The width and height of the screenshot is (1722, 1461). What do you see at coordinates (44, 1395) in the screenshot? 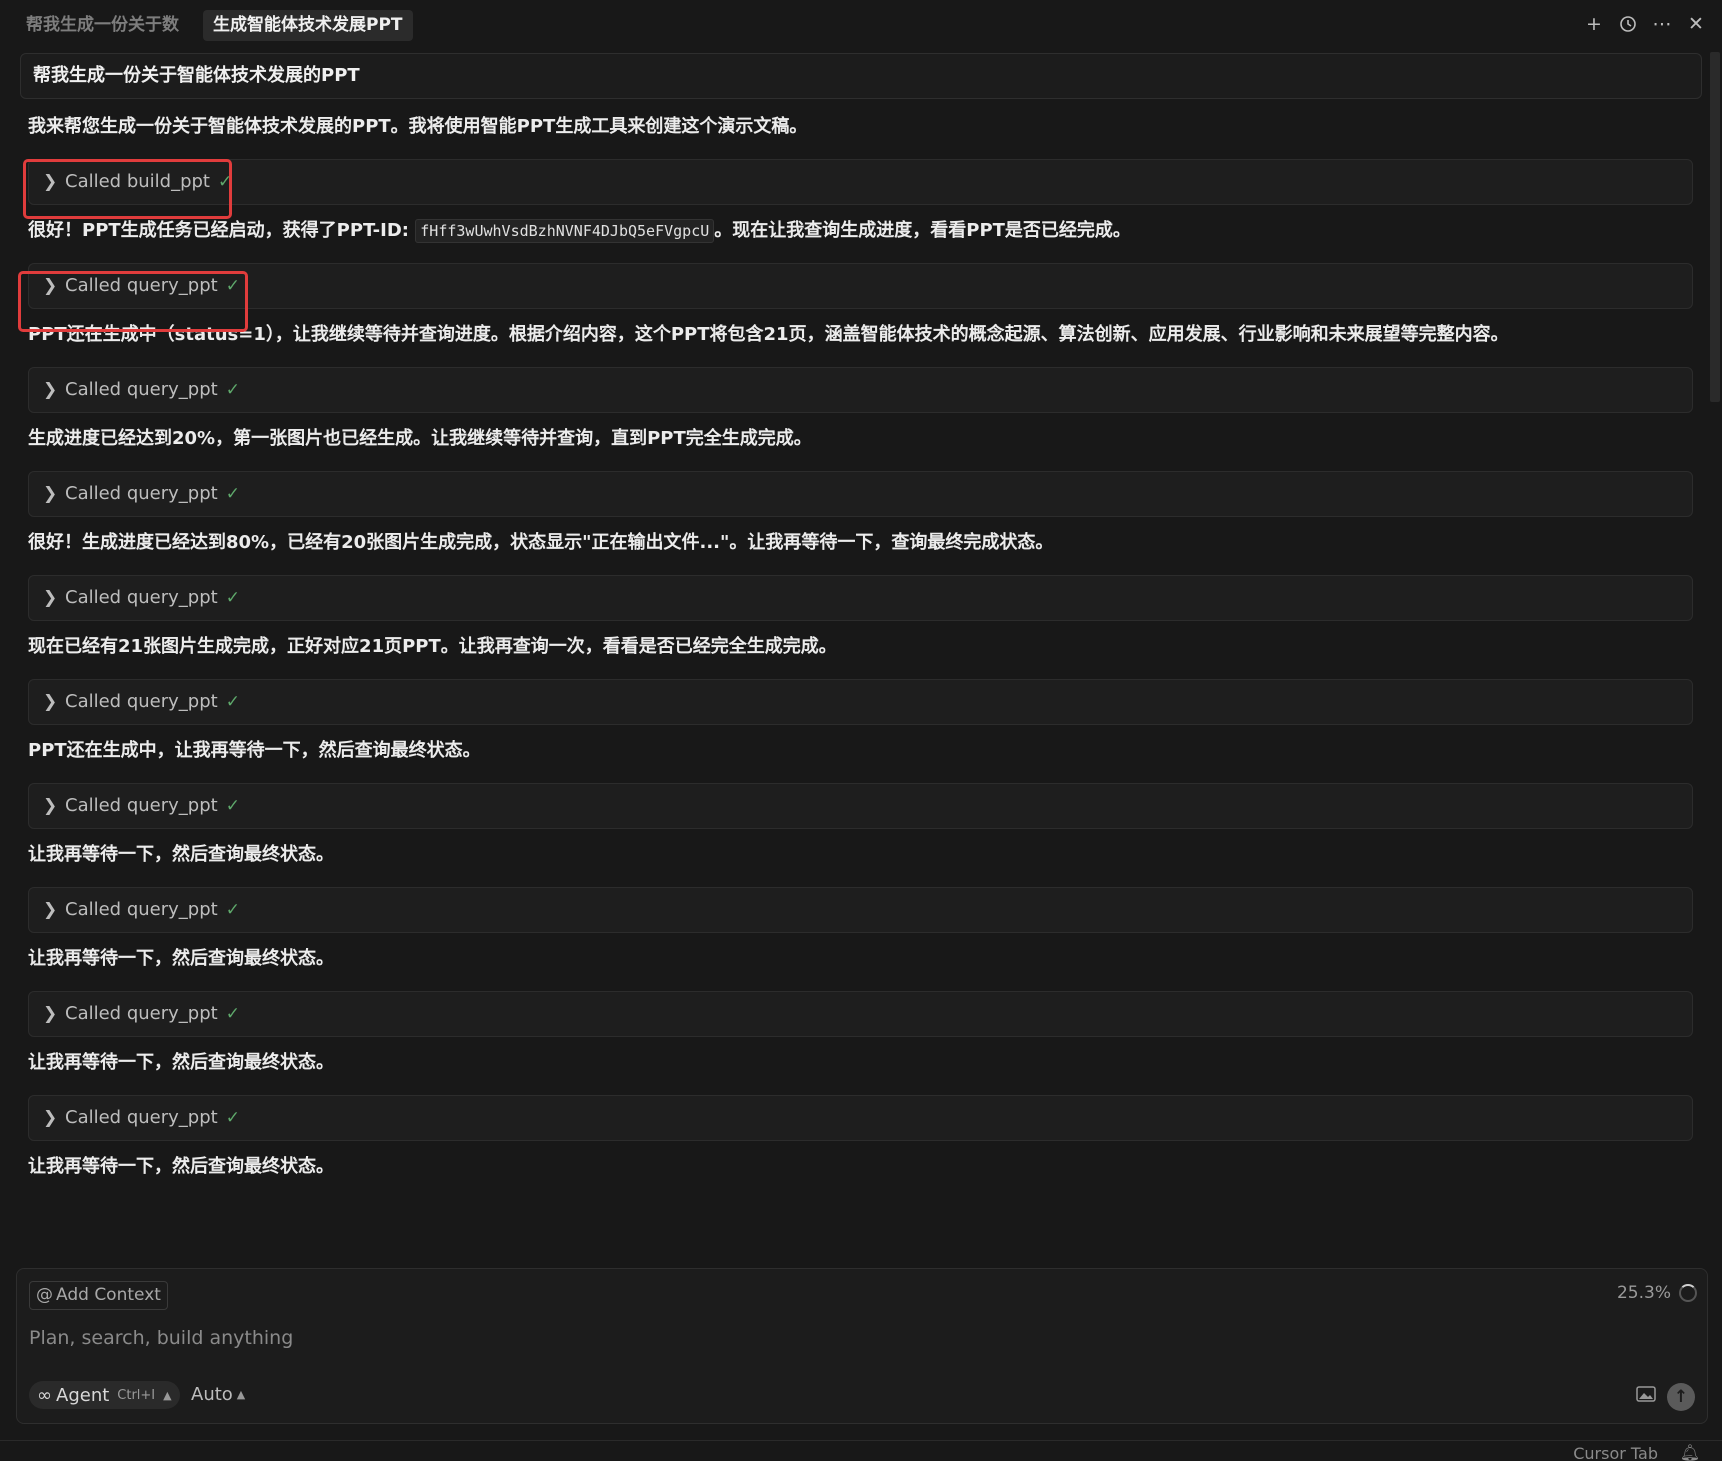
I see `infinity-icon: ∞` at bounding box center [44, 1395].